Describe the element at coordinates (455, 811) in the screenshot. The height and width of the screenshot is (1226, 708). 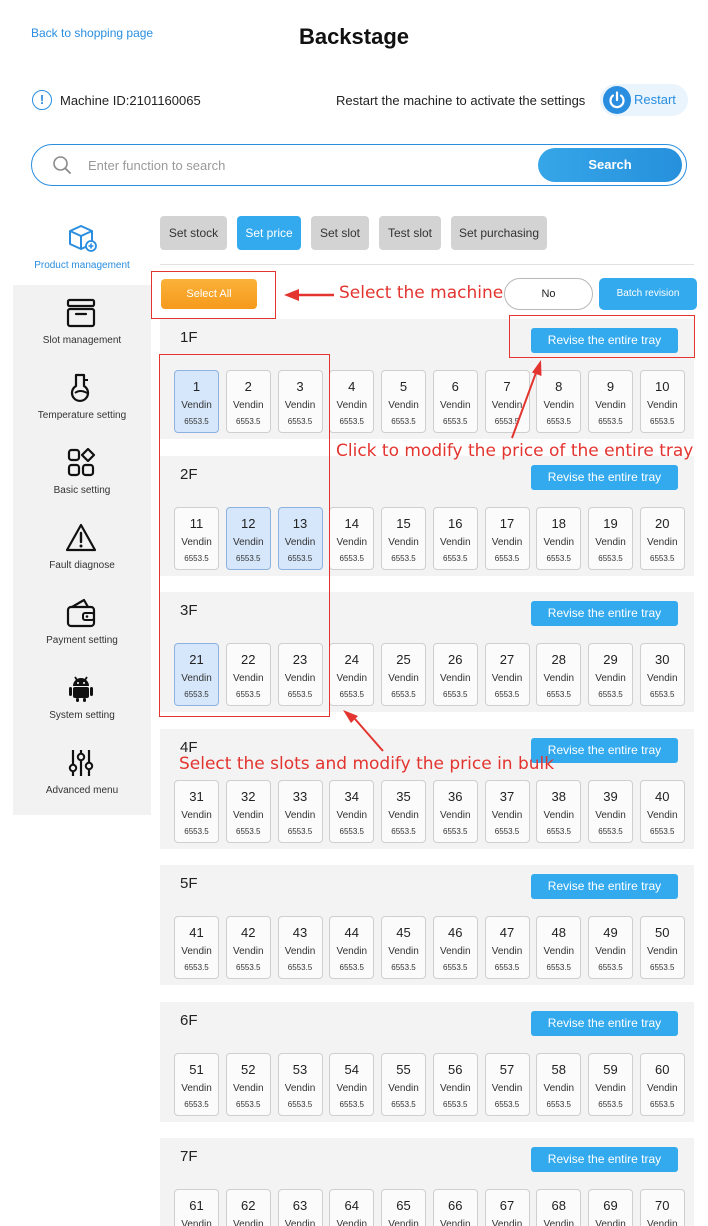
I see `slot-card: 36 Vendin 6553.5` at that location.